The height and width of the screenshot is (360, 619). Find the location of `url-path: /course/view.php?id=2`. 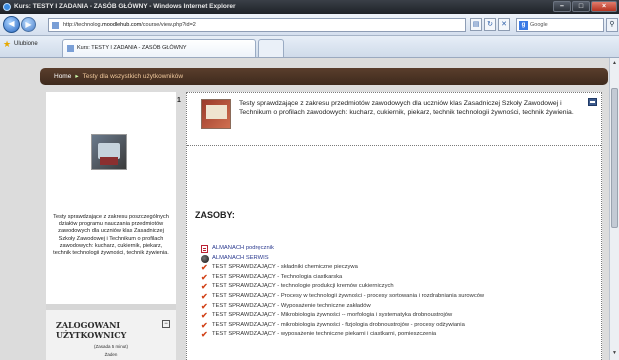

url-path: /course/view.php?id=2 is located at coordinates (168, 25).